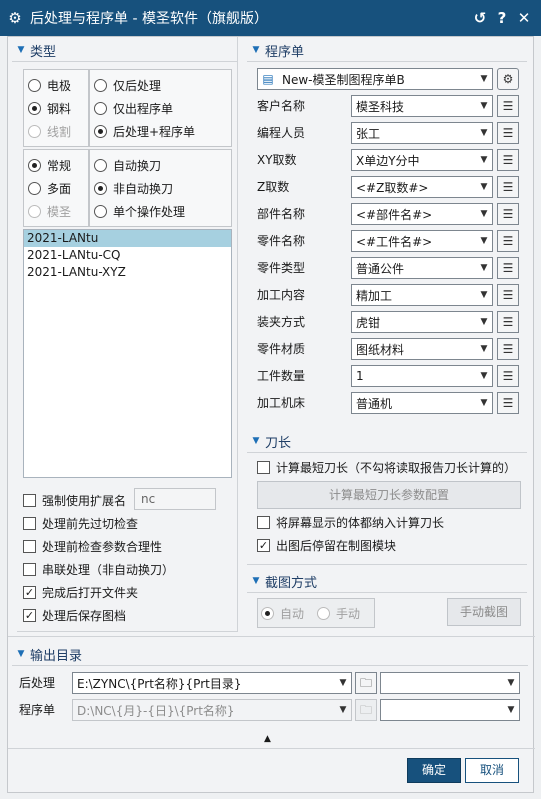 This screenshot has width=541, height=799. I want to click on option-checkbox-0: 处理前先过切检查, so click(80, 523).